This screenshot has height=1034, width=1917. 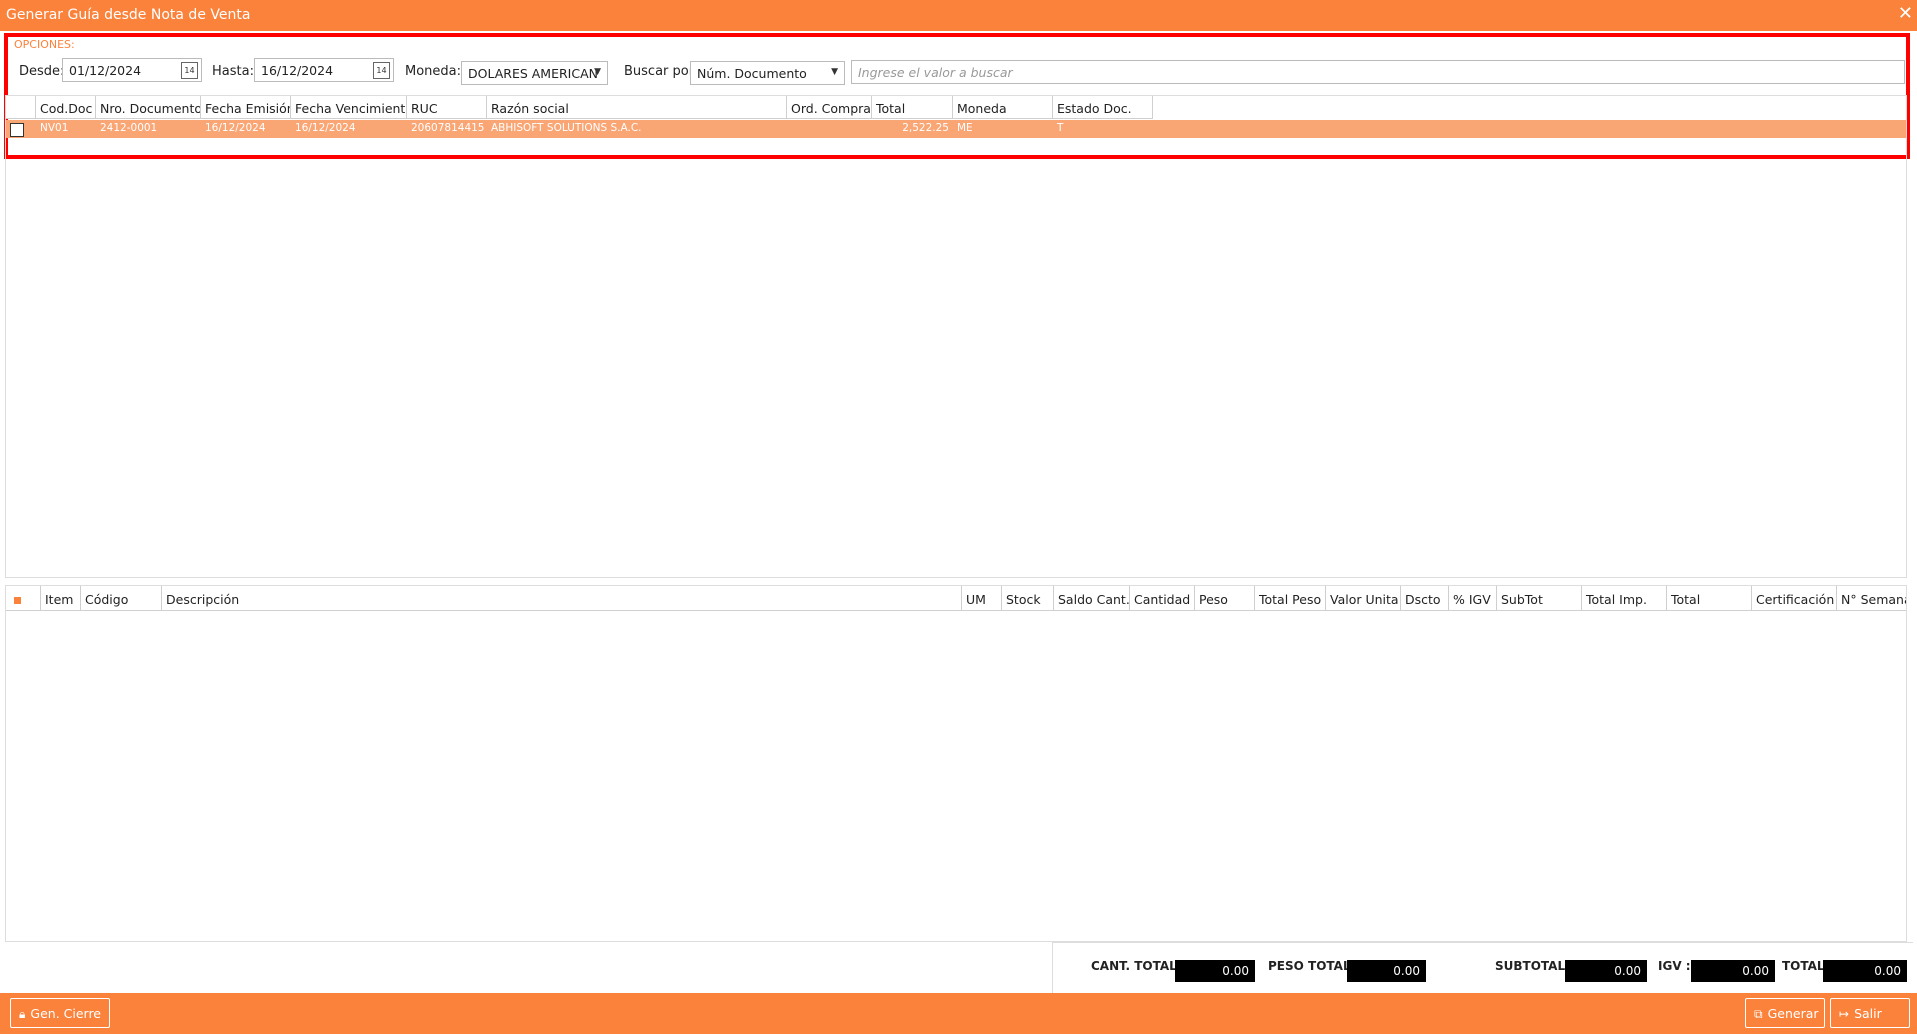 What do you see at coordinates (1386, 971) in the screenshot?
I see `peso-total-value: 0.00` at bounding box center [1386, 971].